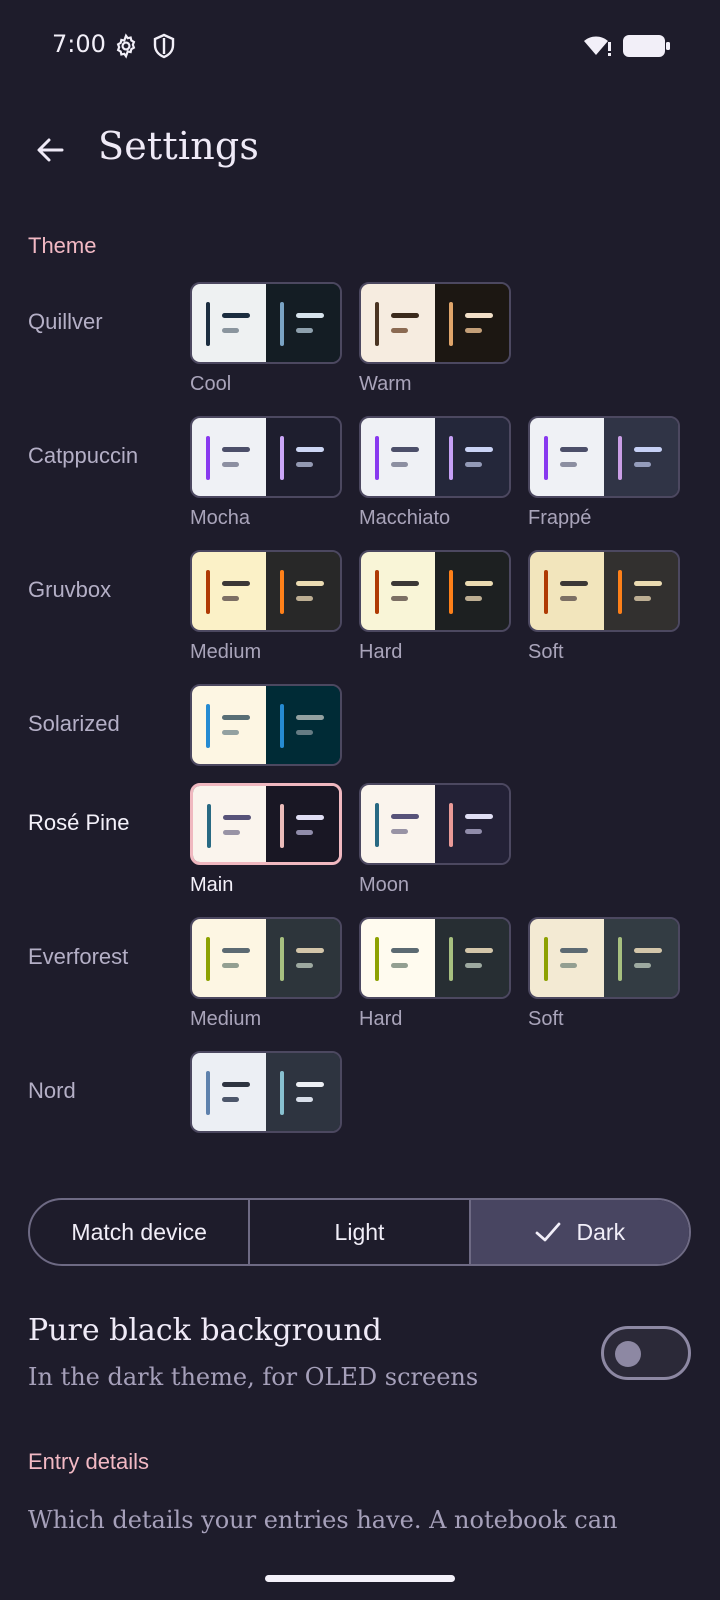  Describe the element at coordinates (62, 245) in the screenshot. I see `theme-section-label: Theme` at that location.